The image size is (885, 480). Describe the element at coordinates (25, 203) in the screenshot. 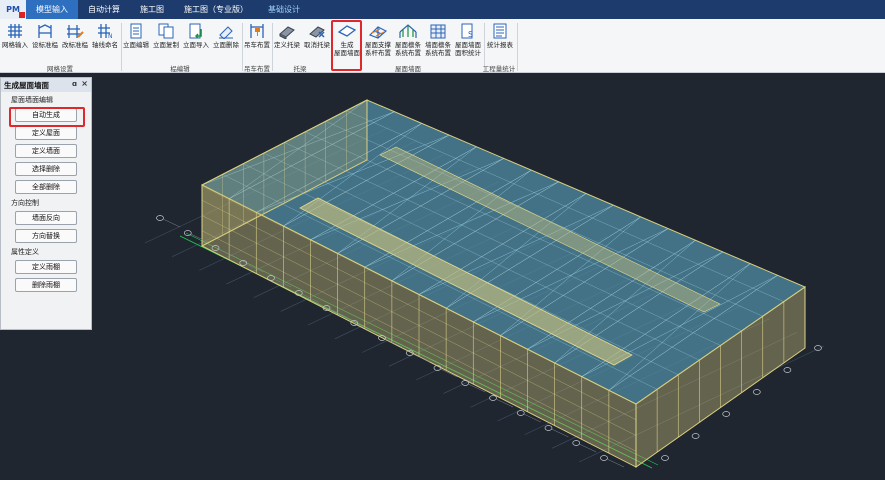

I see `section-direction-control: 方向控制` at that location.